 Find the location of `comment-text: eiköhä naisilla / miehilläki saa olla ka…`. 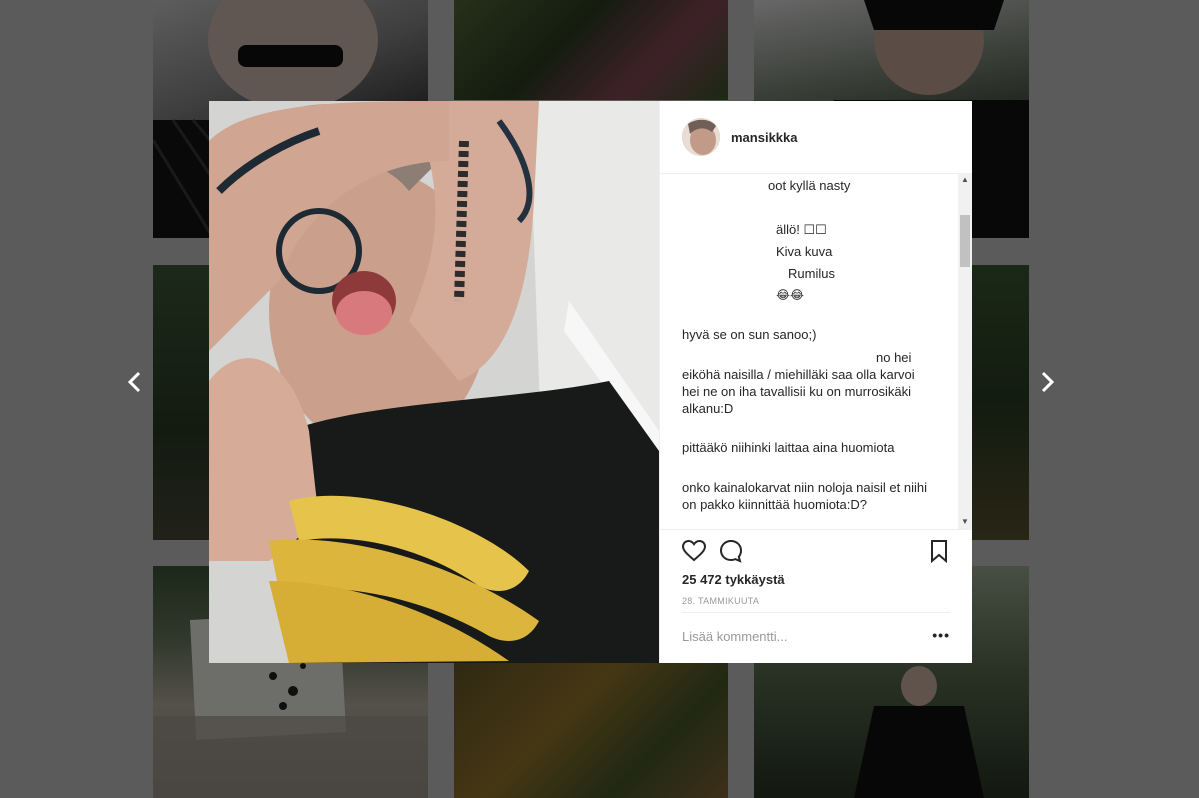

comment-text: eiköhä naisilla / miehilläki saa olla ka… is located at coordinates (798, 374).